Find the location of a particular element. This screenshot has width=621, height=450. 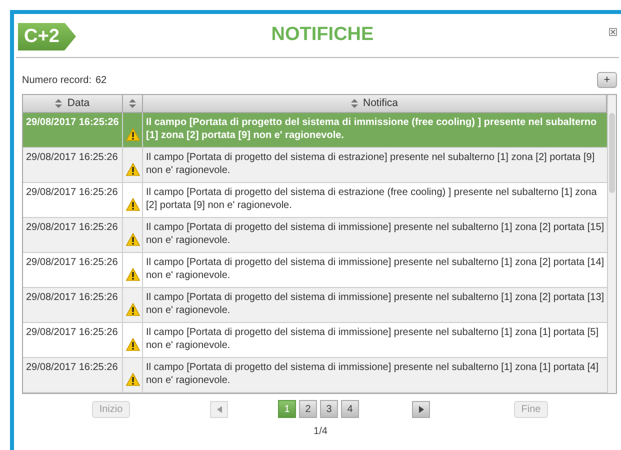

table-row: 29/08/2017 16:25:26 Il campo [Portata di progetto del sistema di estrazione] presente nel subalterno [1] zona [2] portata [9] non e' ragionevole. is located at coordinates (315, 165).